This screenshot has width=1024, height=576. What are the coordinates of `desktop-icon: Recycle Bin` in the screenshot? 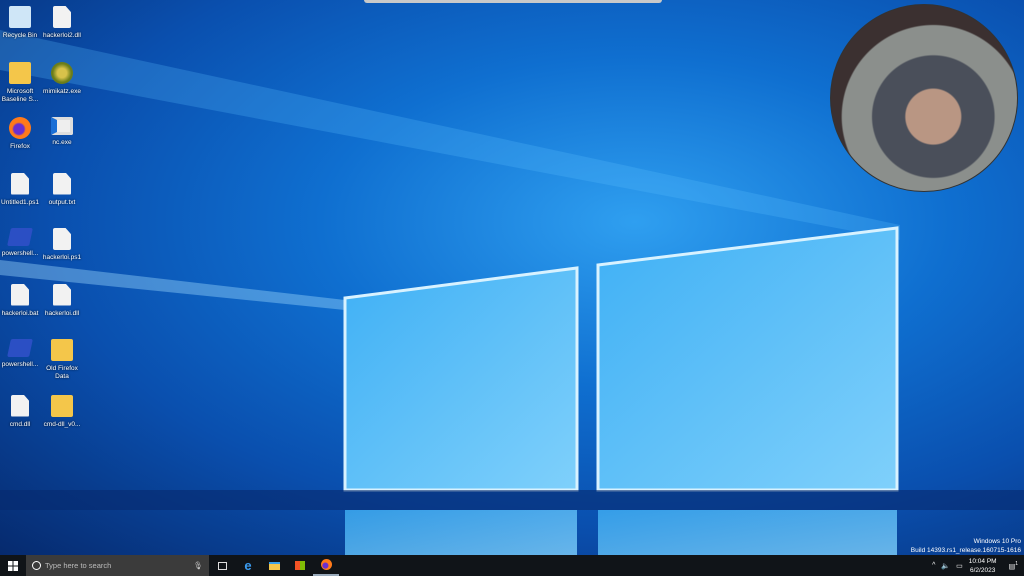 It's located at (21, 23).